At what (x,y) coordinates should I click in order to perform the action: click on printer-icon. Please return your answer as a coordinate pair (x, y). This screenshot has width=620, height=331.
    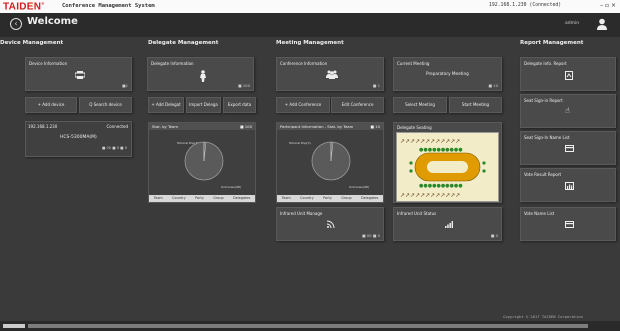
    Looking at the image, I should click on (80, 75).